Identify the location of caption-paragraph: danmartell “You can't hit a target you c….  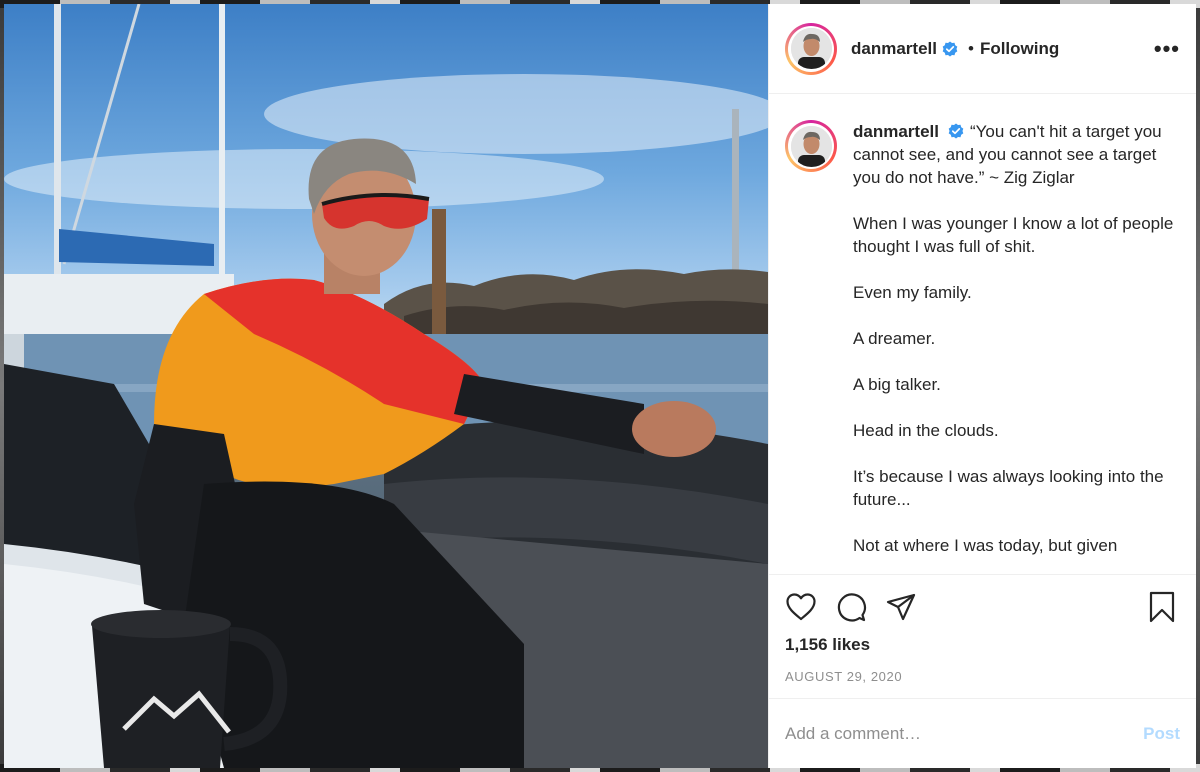
(1007, 154).